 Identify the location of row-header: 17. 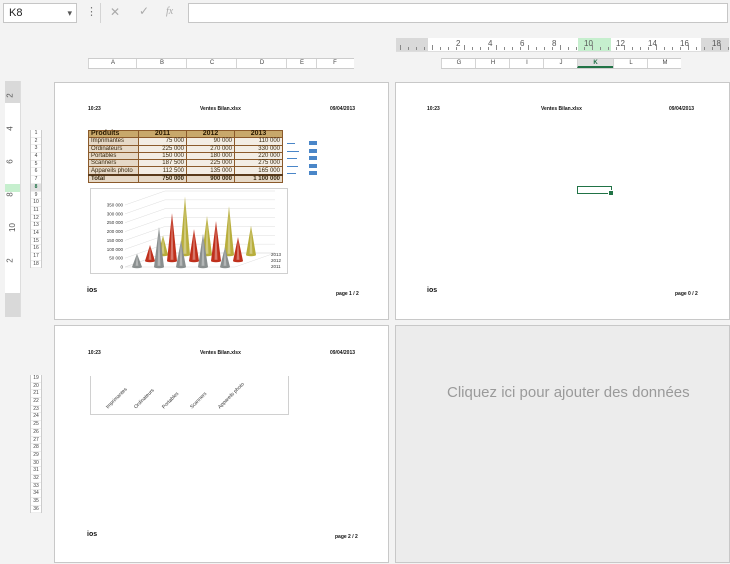
(36, 257).